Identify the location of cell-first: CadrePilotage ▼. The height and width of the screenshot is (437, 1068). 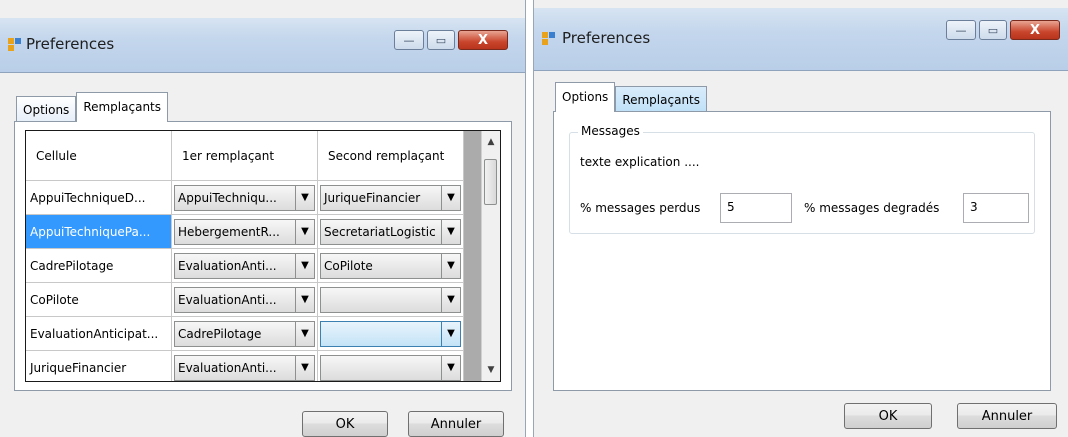
(245, 334).